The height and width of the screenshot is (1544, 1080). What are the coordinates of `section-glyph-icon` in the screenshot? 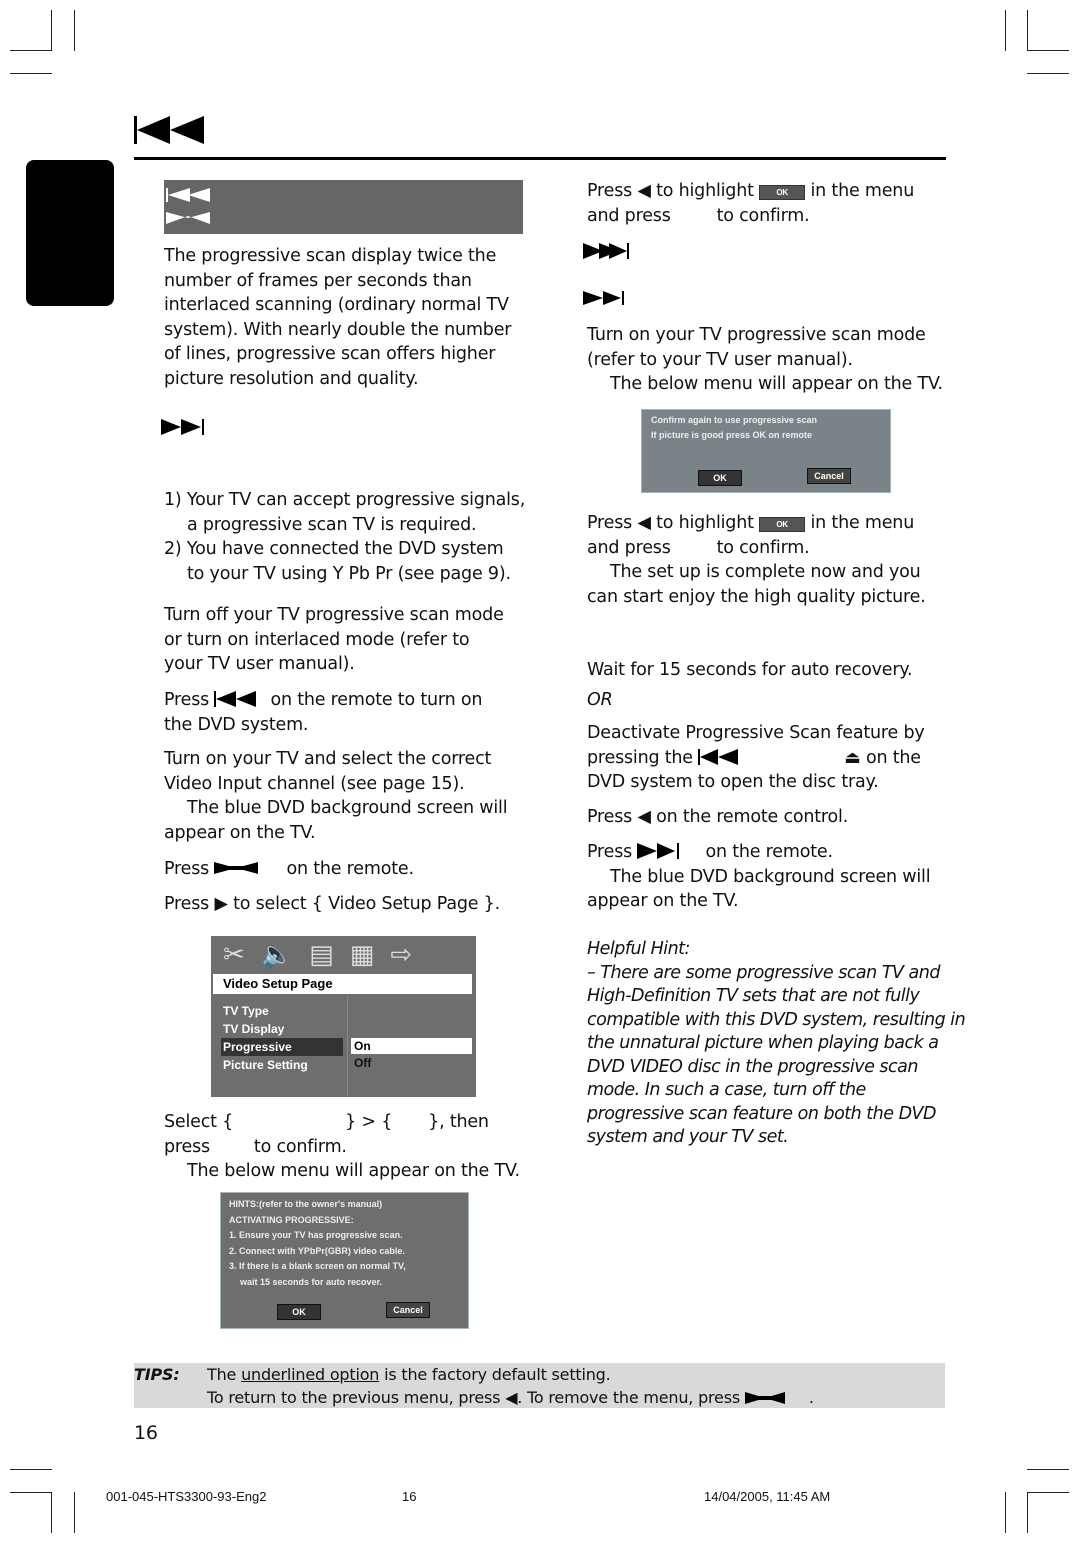 It's located at (188, 206).